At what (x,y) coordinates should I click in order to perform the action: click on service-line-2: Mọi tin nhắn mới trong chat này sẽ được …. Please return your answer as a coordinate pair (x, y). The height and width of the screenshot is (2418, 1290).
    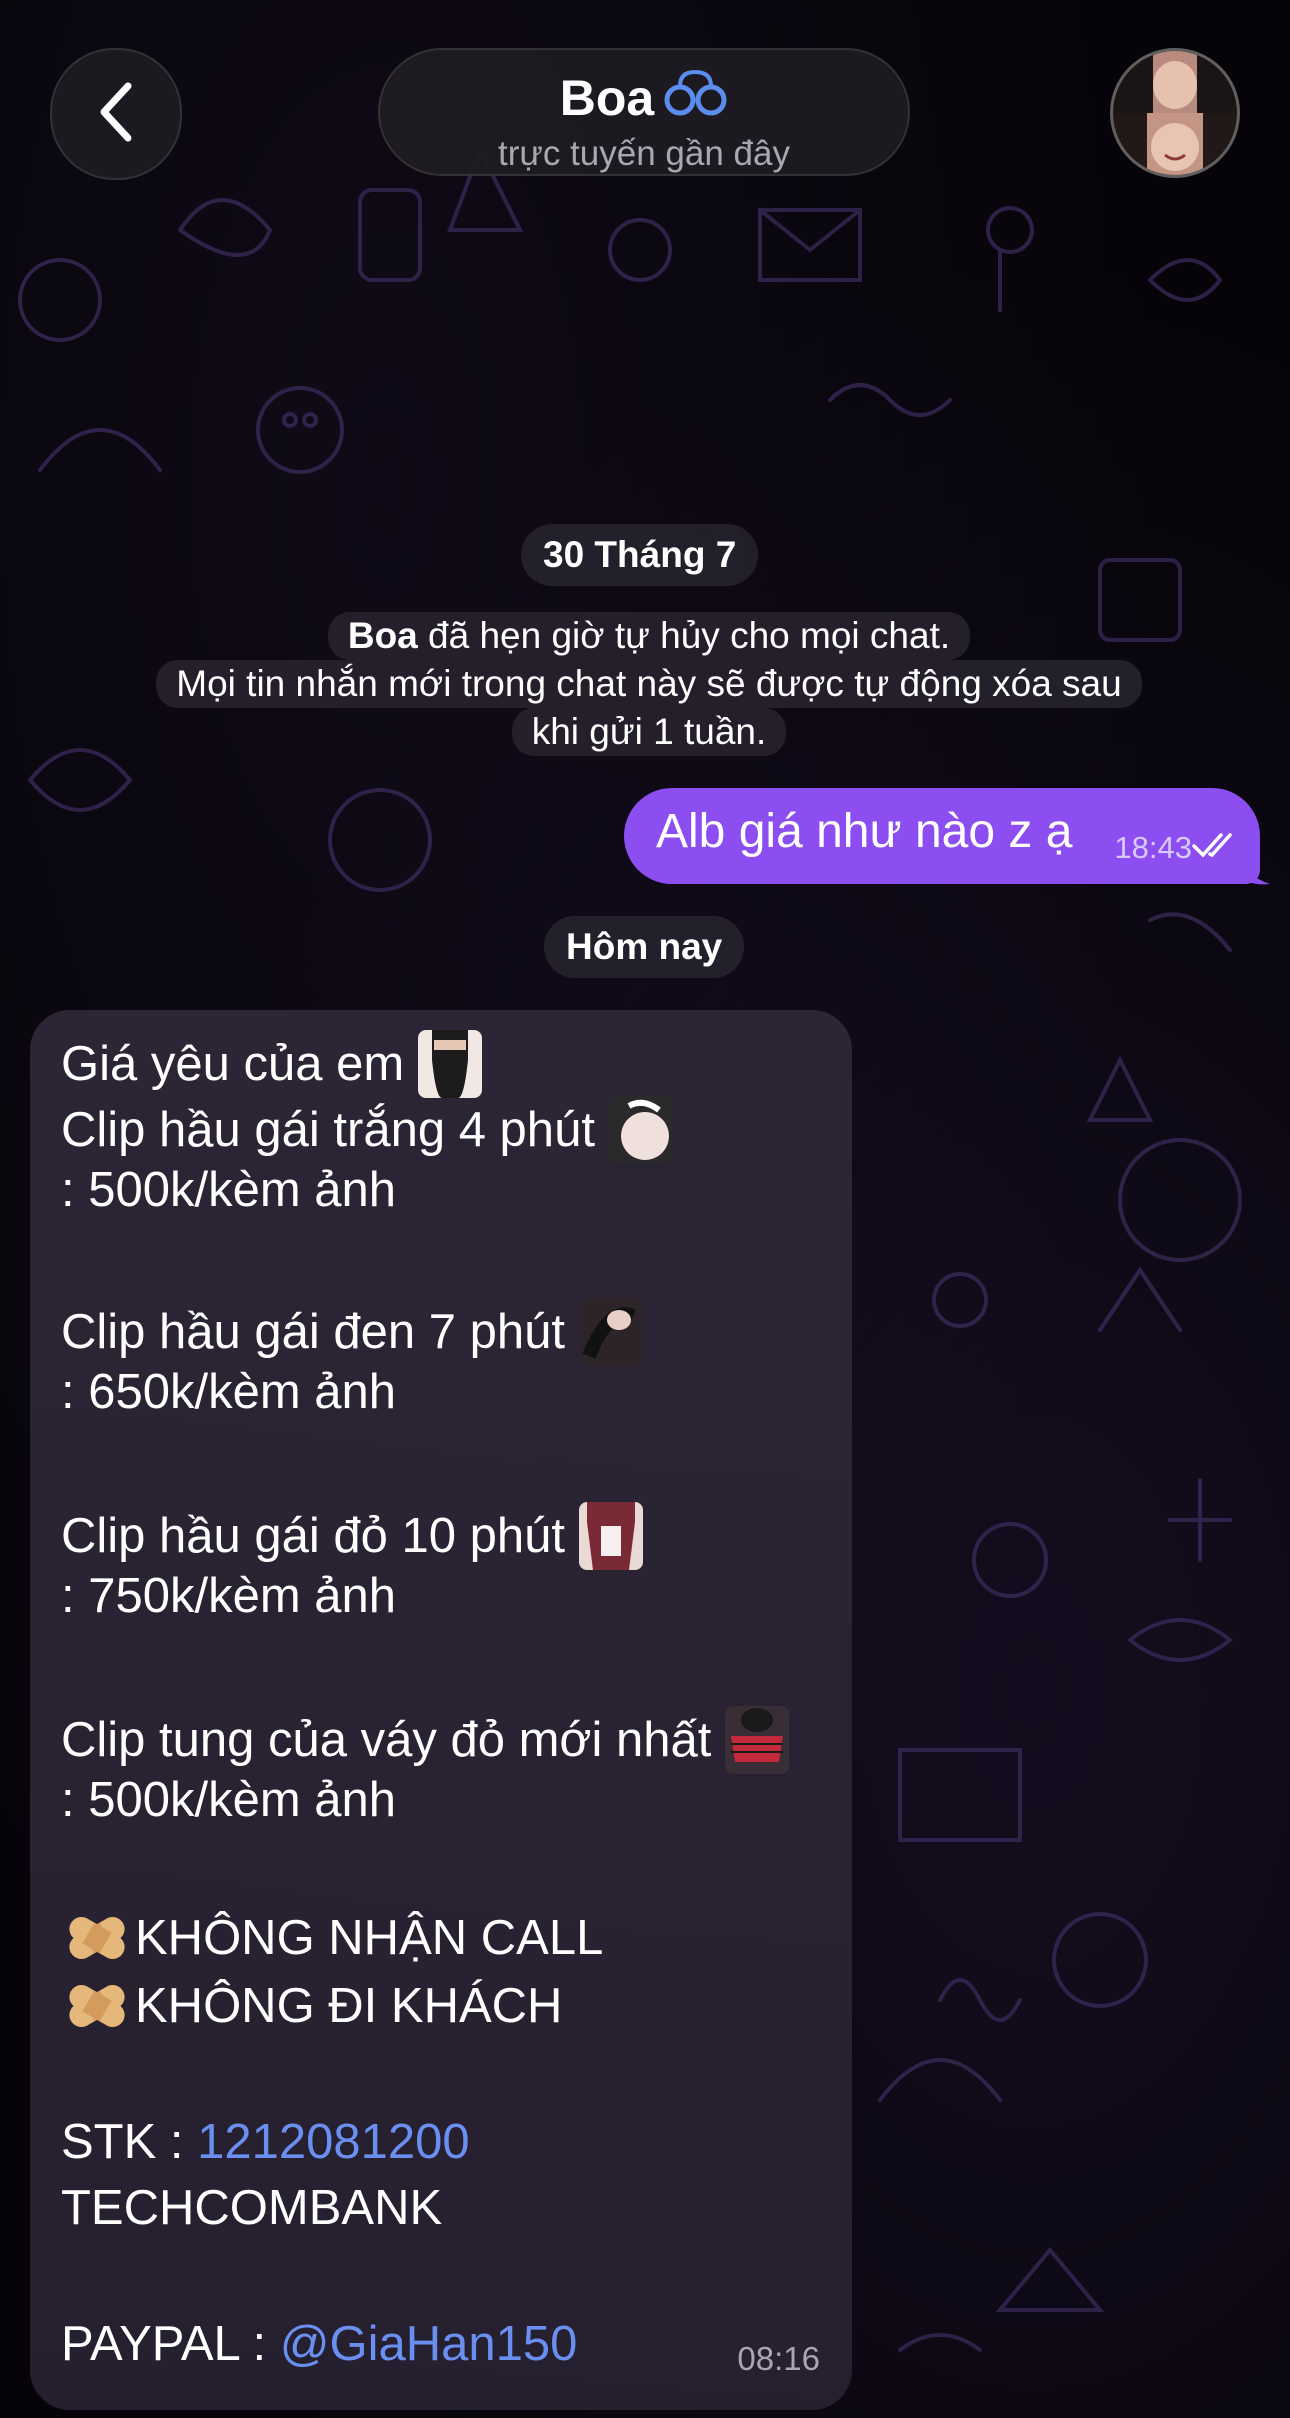
    Looking at the image, I should click on (649, 684).